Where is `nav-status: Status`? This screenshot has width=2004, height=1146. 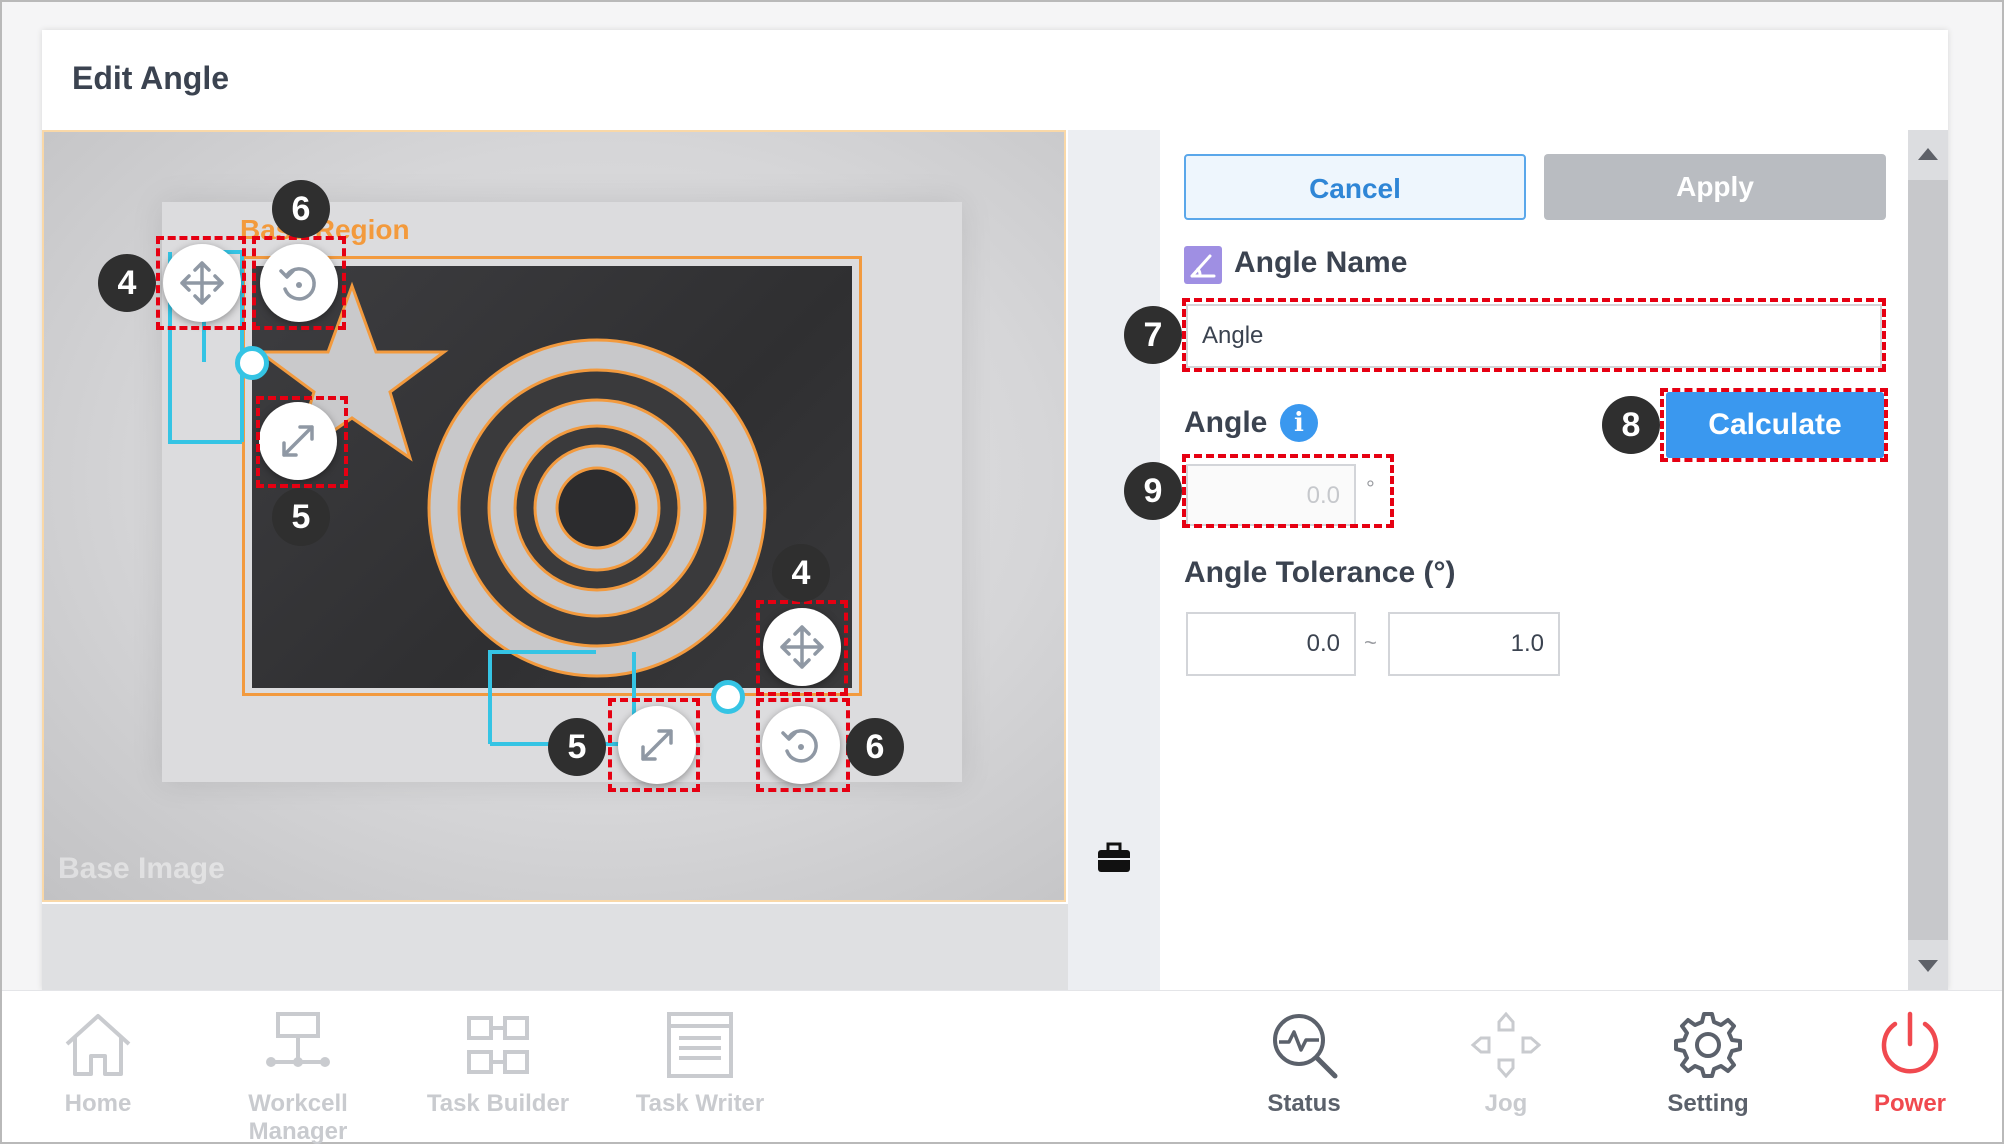 nav-status: Status is located at coordinates (1304, 1064).